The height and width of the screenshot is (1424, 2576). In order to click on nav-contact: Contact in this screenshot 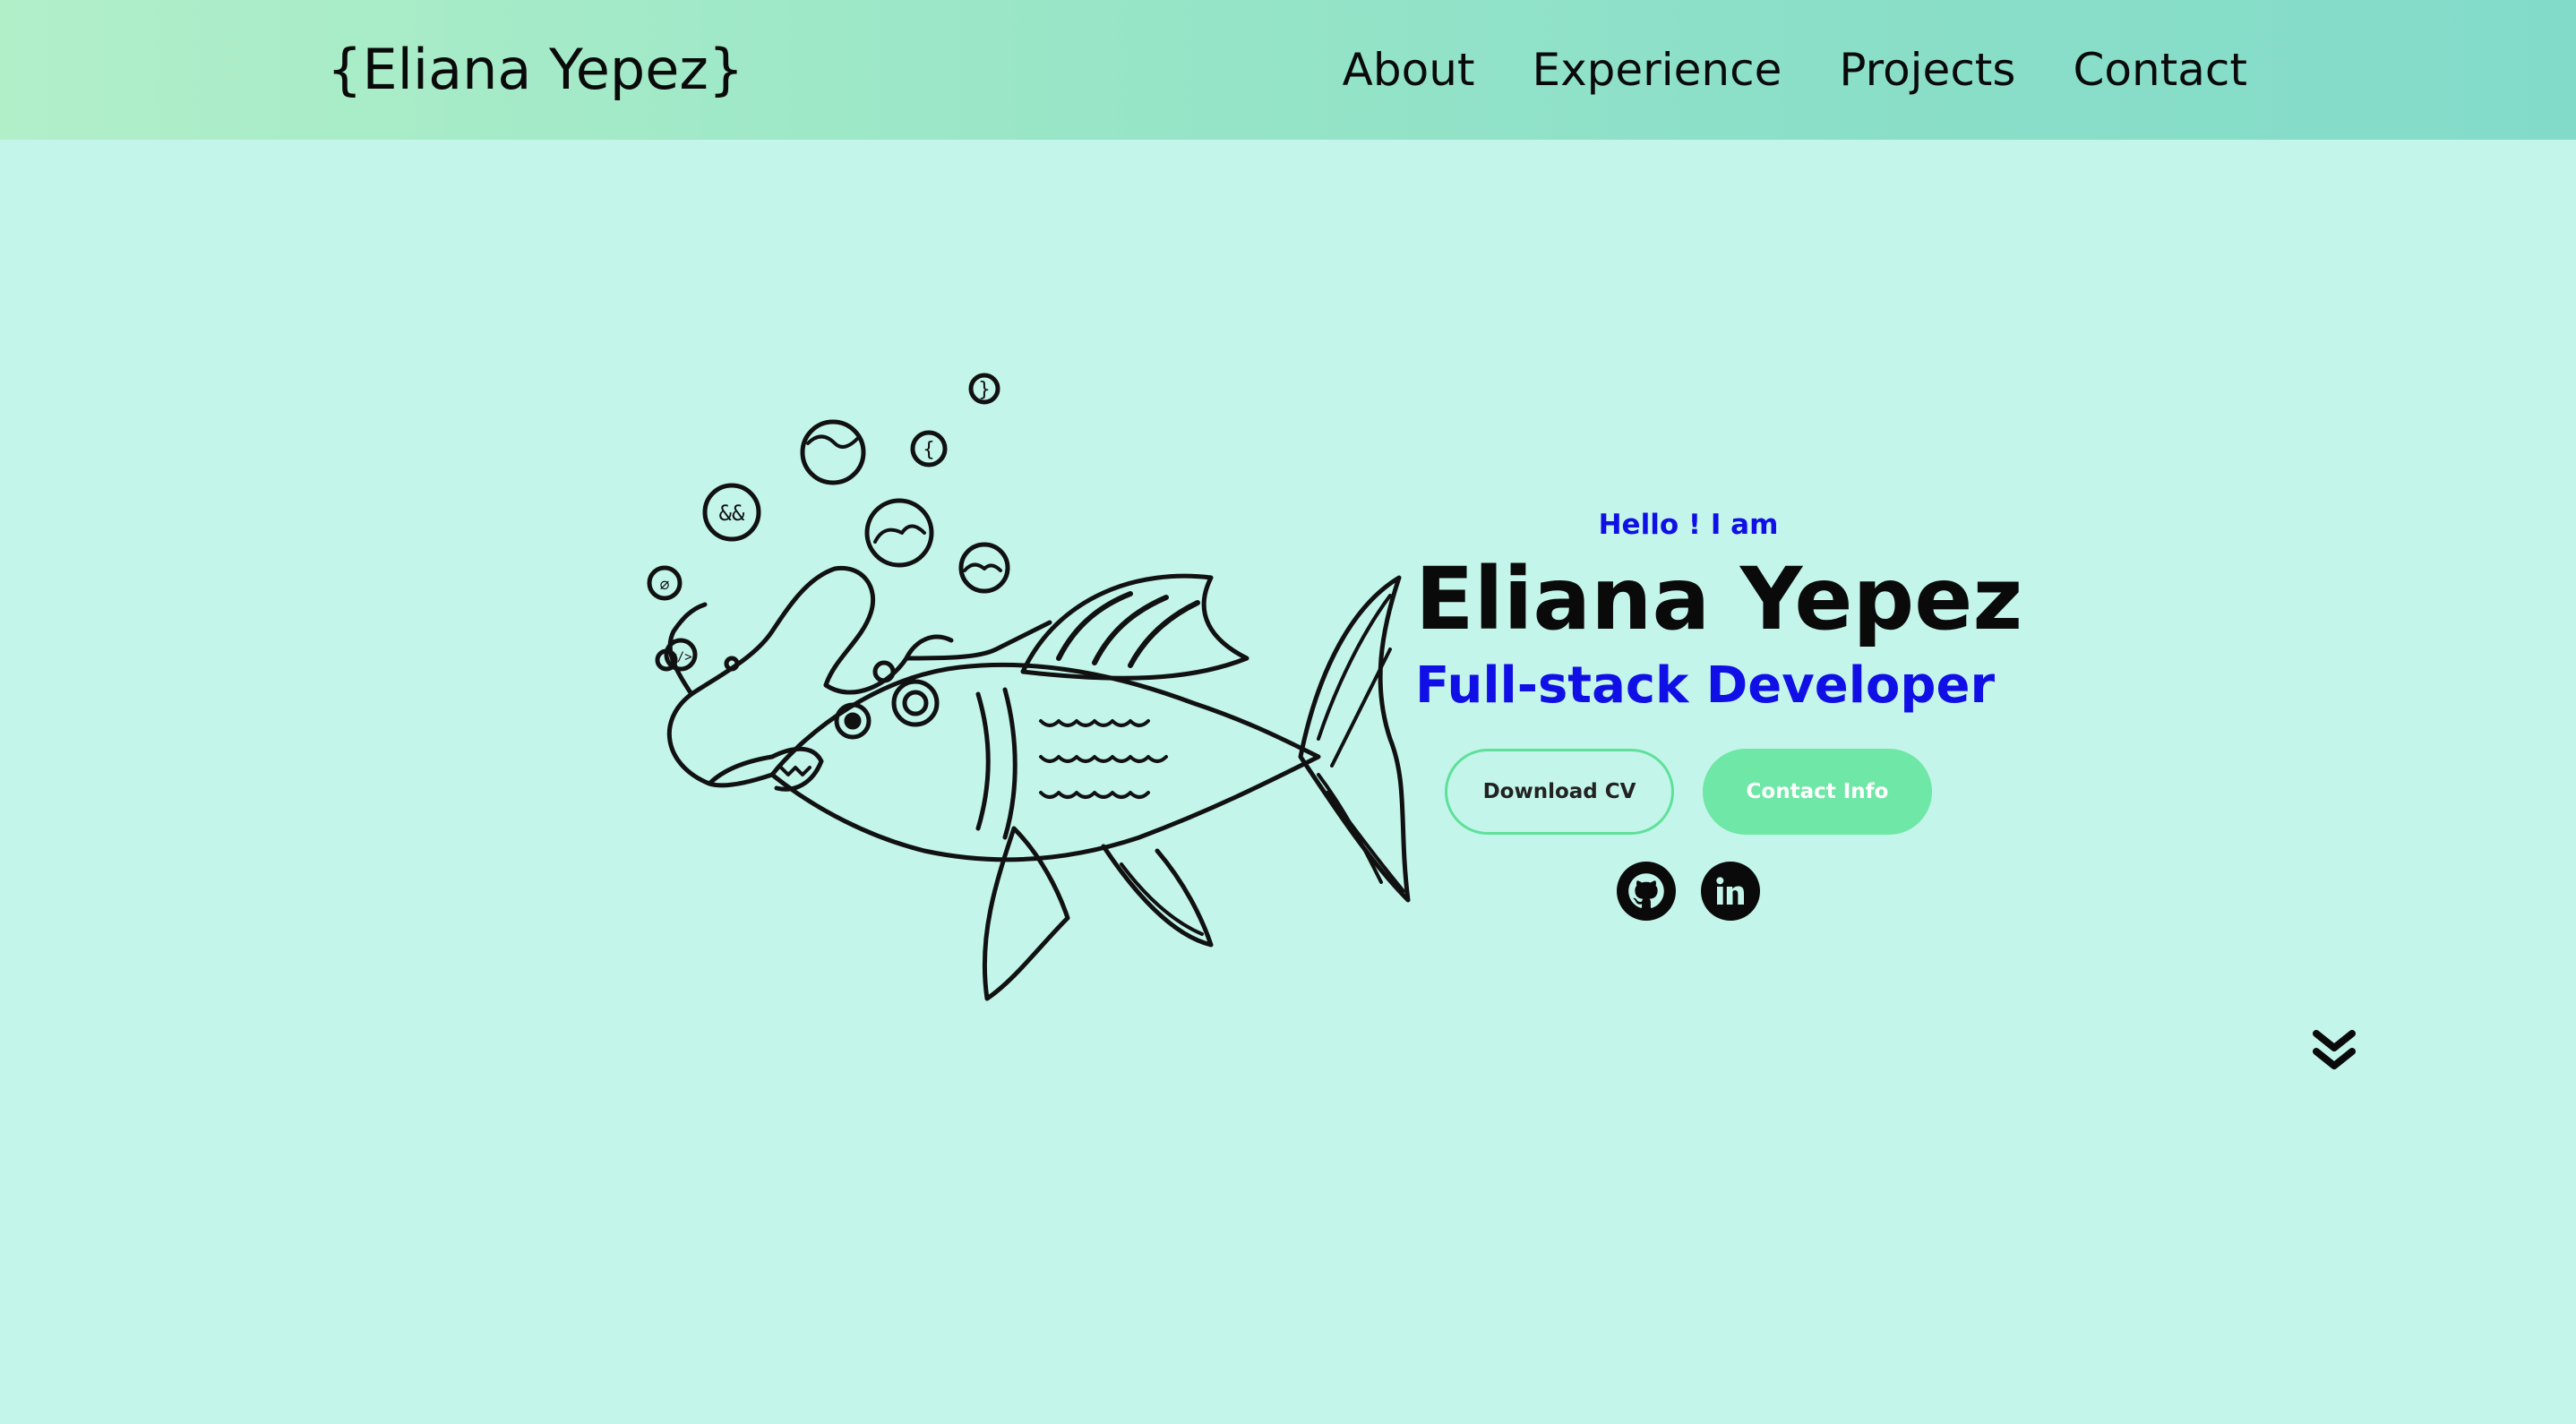, I will do `click(2160, 70)`.